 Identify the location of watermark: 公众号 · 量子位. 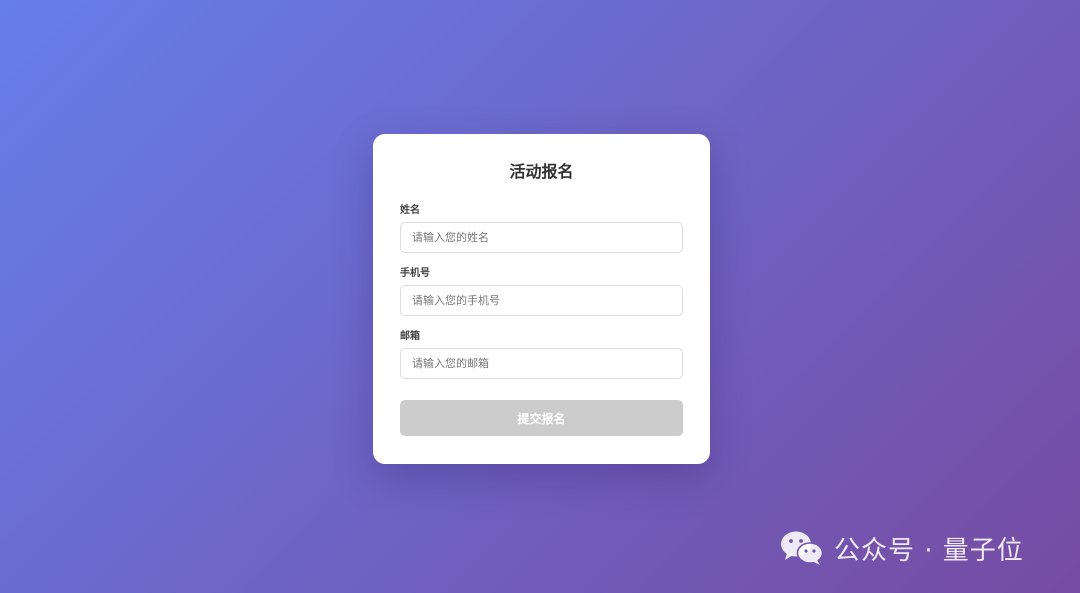
(902, 548).